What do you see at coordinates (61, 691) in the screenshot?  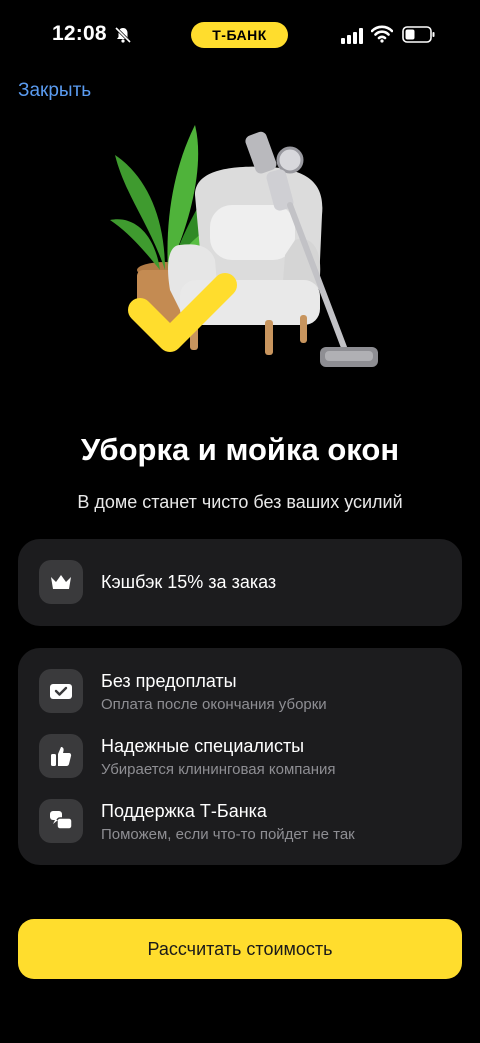 I see `wallet-check-icon` at bounding box center [61, 691].